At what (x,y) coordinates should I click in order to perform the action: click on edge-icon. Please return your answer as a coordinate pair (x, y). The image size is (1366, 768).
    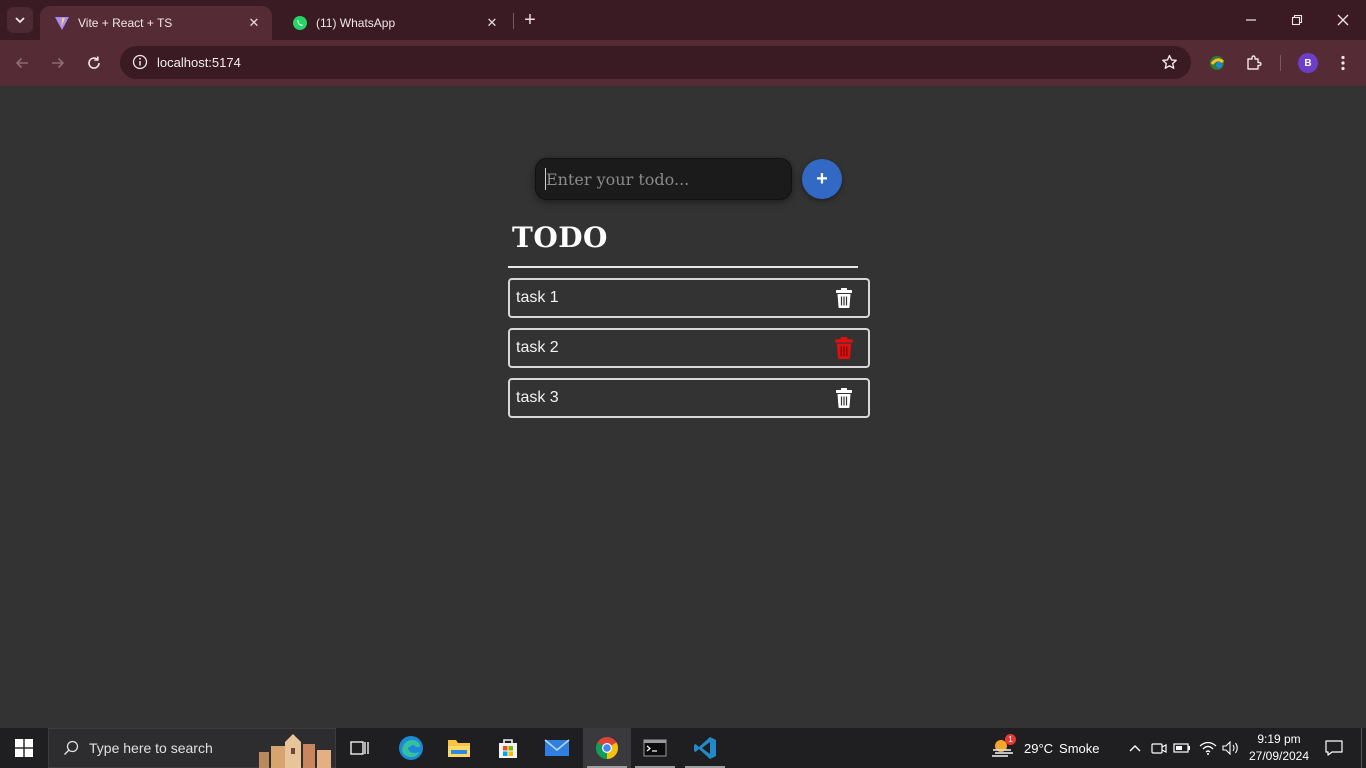
    Looking at the image, I should click on (411, 748).